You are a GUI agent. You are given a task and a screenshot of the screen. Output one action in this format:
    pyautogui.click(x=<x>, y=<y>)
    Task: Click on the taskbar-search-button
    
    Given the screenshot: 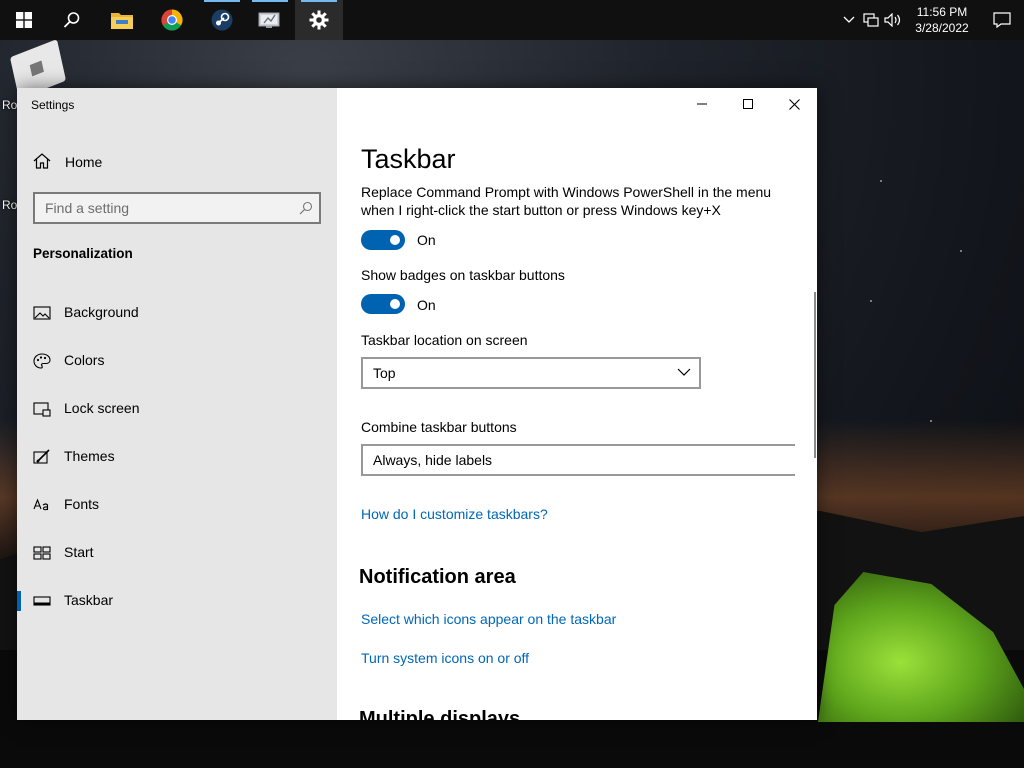 What is the action you would take?
    pyautogui.click(x=72, y=20)
    